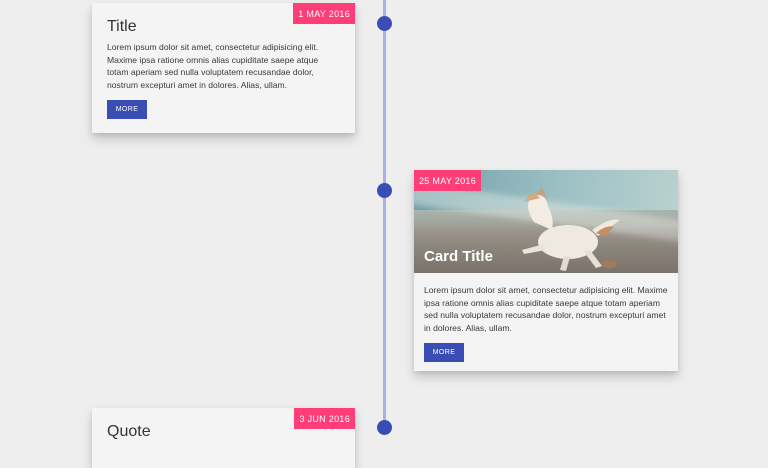 The image size is (768, 468). What do you see at coordinates (223, 438) in the screenshot?
I see `timeline-card-3: 3 JUN 2016 Quote` at bounding box center [223, 438].